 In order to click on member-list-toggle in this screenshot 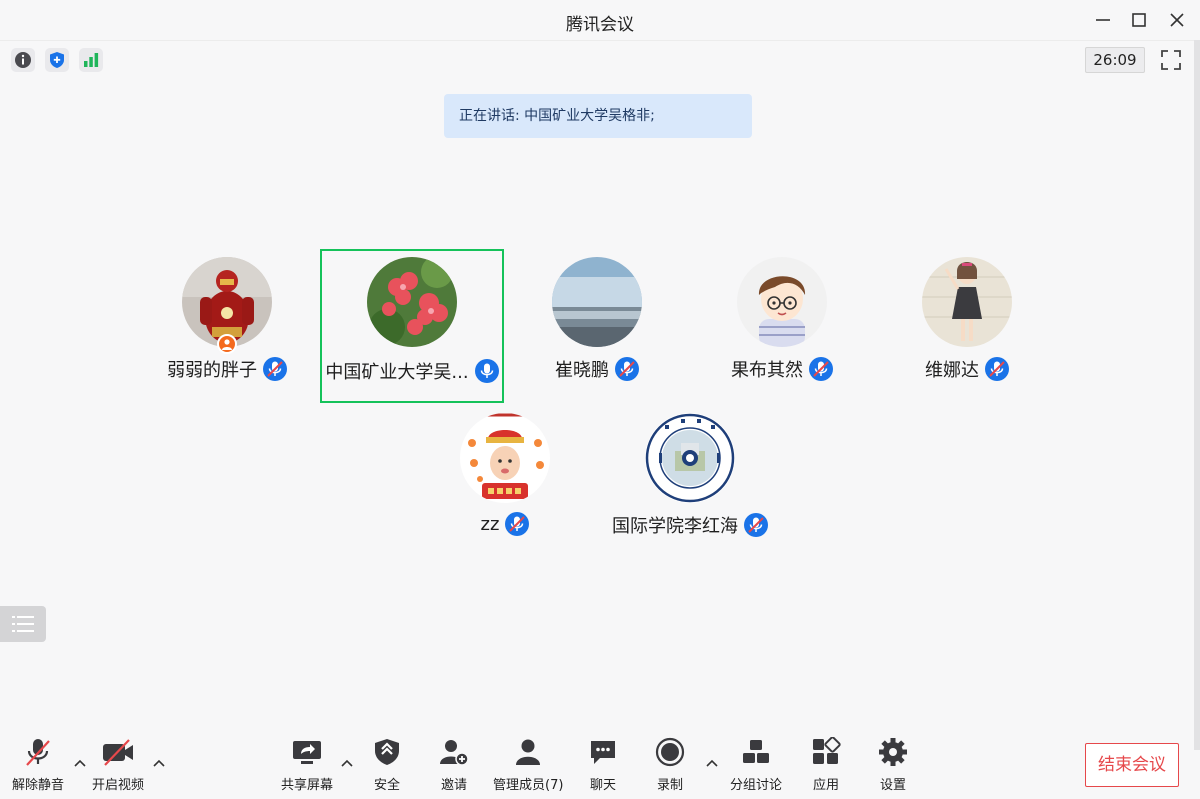, I will do `click(23, 624)`.